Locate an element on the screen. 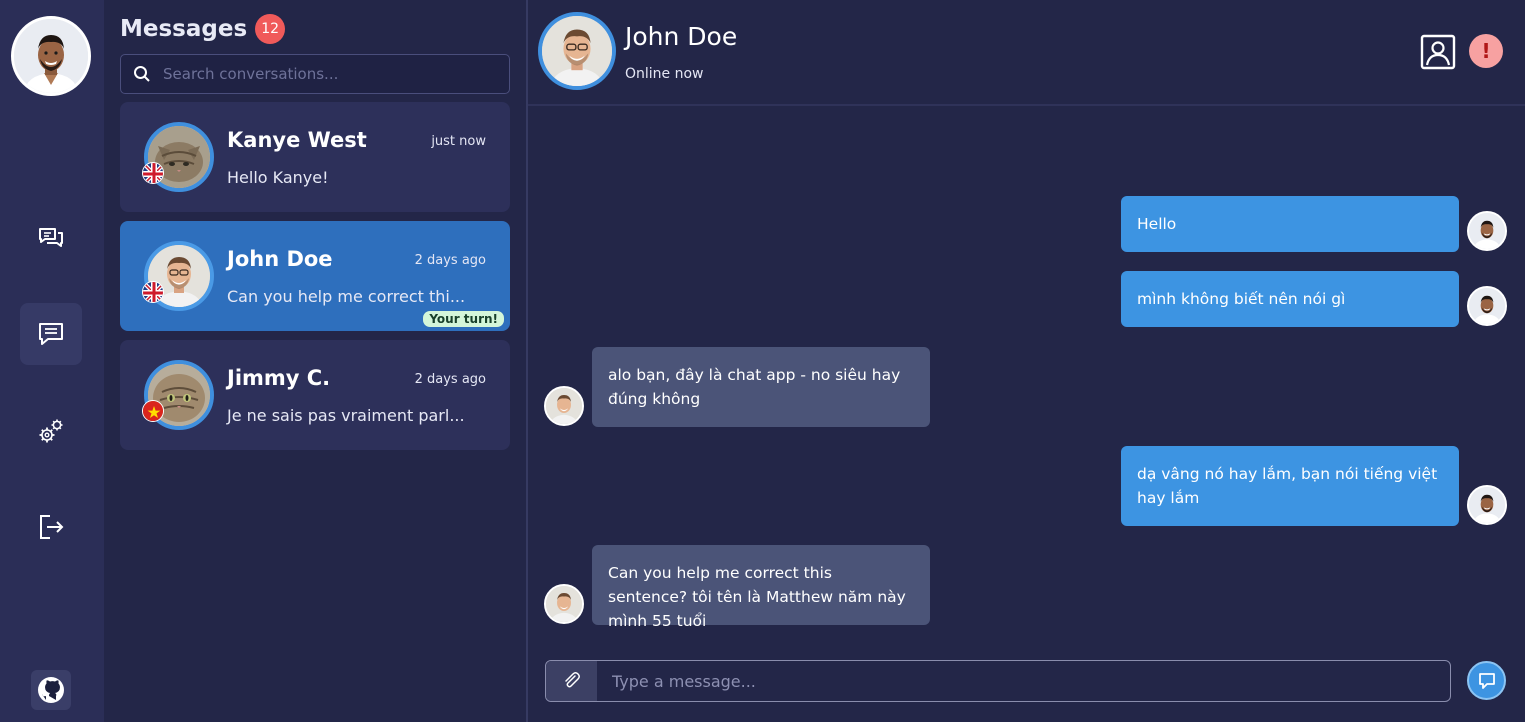 The image size is (1525, 722). nav-messages is located at coordinates (51, 334).